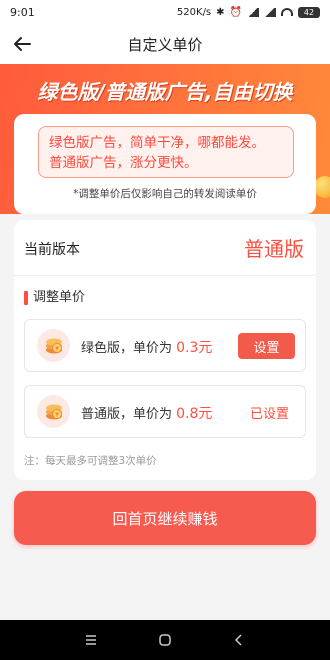 Image resolution: width=330 pixels, height=660 pixels. Describe the element at coordinates (165, 518) in the screenshot. I see `back-home-button: 回首页继续赚钱` at that location.